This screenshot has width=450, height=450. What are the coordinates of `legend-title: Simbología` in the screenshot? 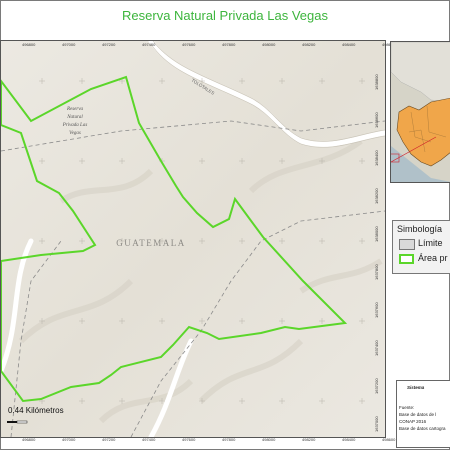 It's located at (420, 229).